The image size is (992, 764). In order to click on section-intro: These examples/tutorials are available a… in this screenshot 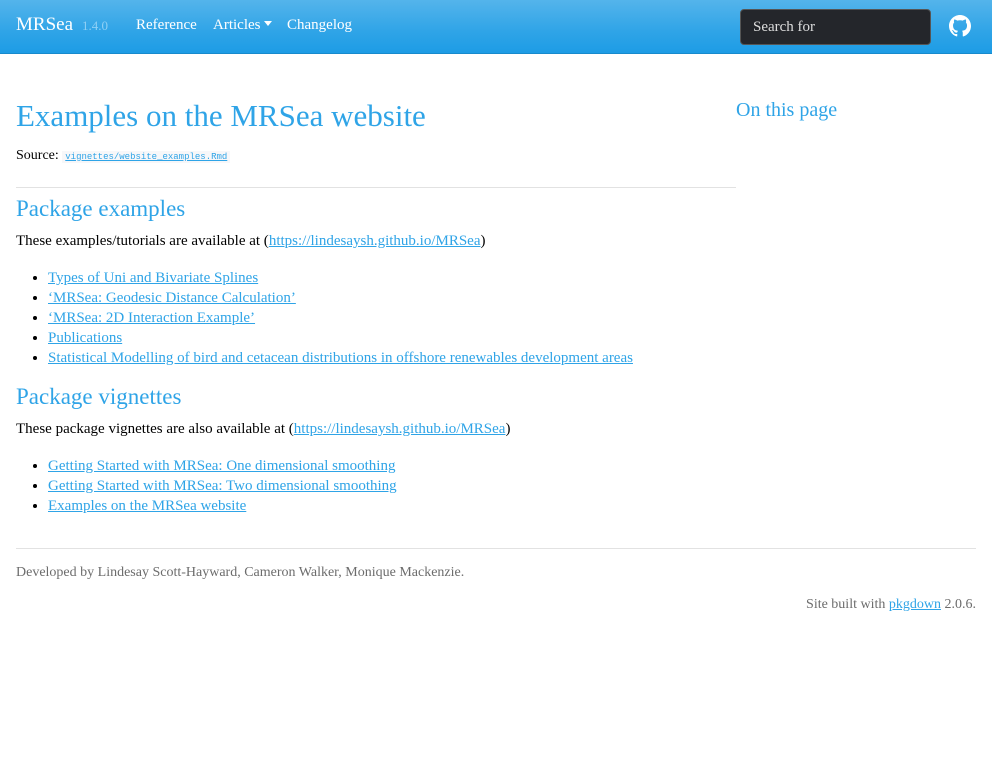, I will do `click(250, 241)`.